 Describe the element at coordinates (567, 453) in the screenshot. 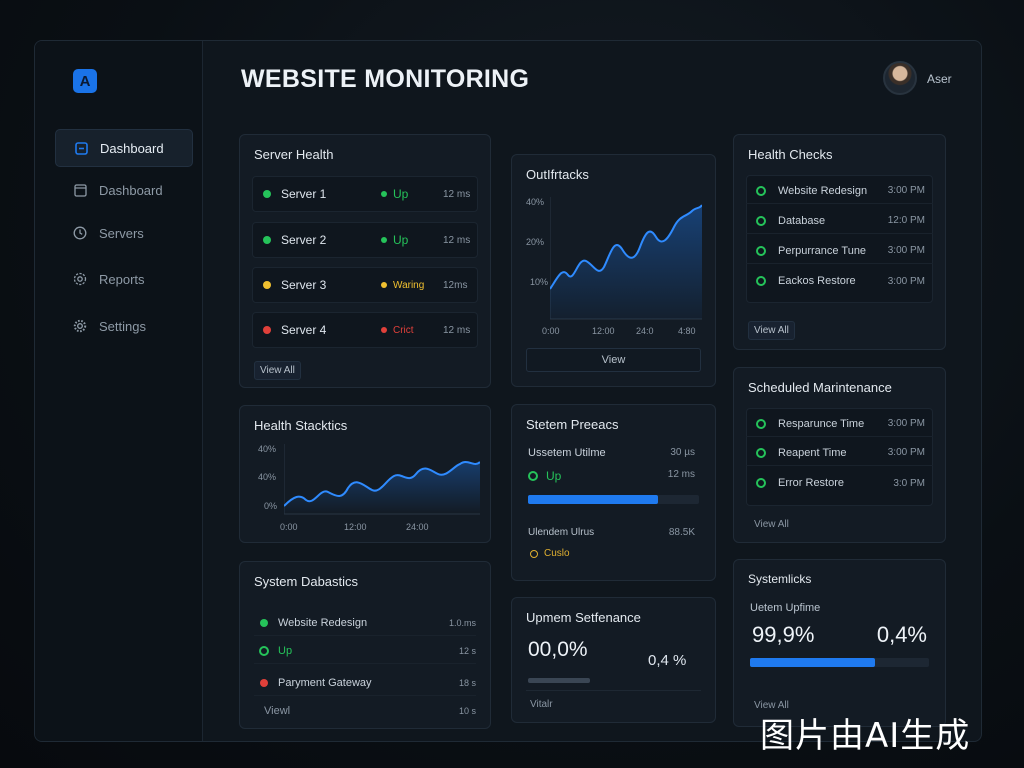

I see `uptime-label: Ussetem Utilme` at that location.